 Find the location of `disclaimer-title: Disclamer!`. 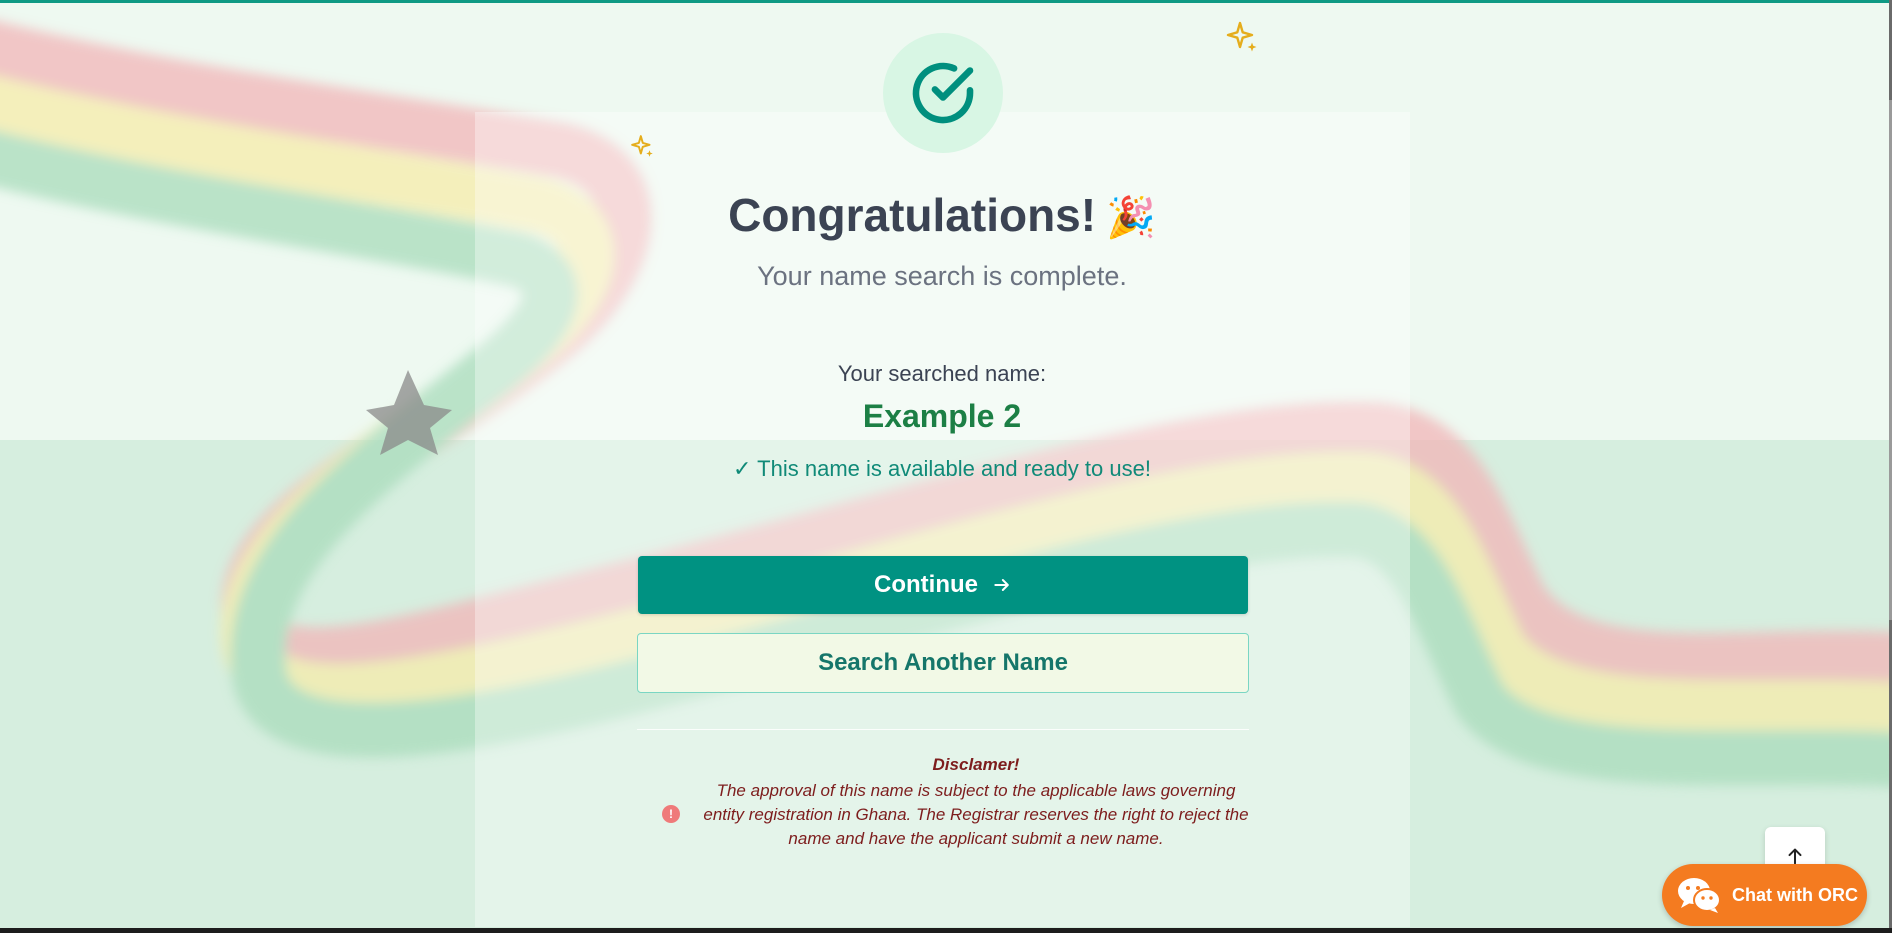

disclaimer-title: Disclamer! is located at coordinates (976, 764).